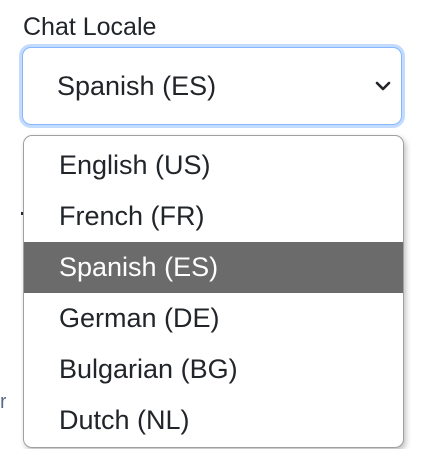 The image size is (437, 449). I want to click on chevron-down-icon, so click(383, 86).